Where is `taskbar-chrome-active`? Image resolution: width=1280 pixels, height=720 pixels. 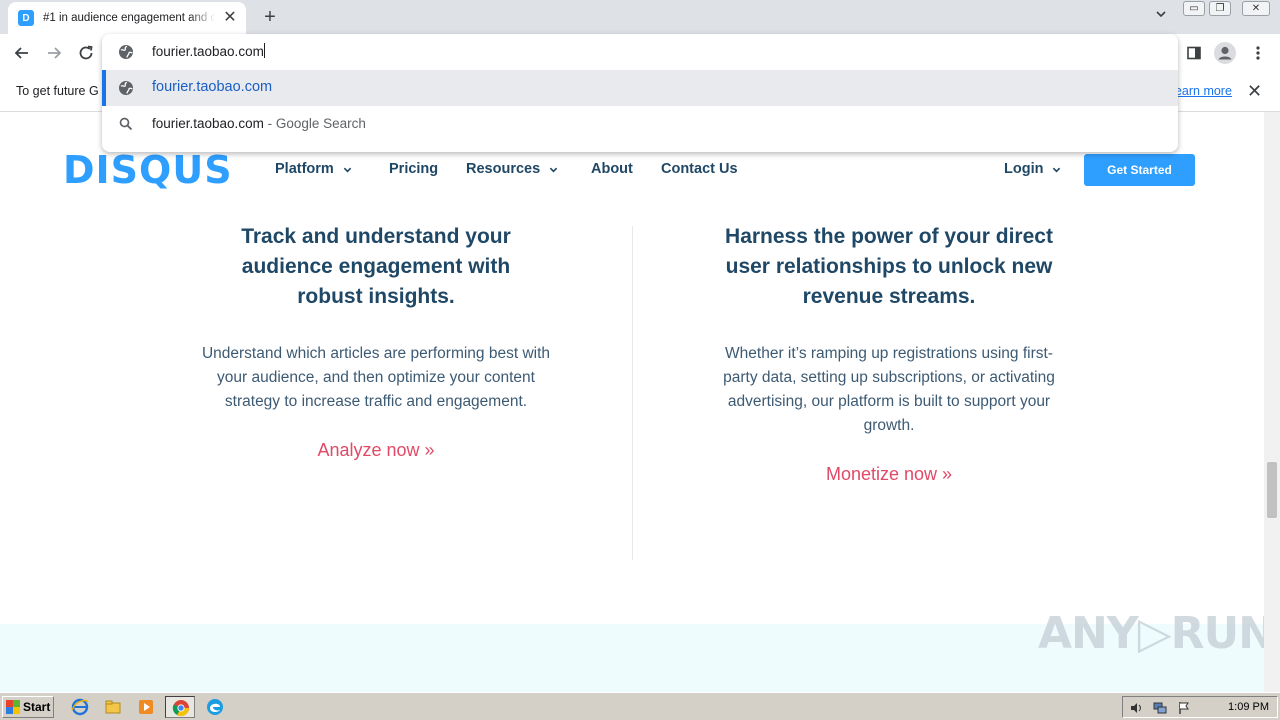
taskbar-chrome-active is located at coordinates (180, 707).